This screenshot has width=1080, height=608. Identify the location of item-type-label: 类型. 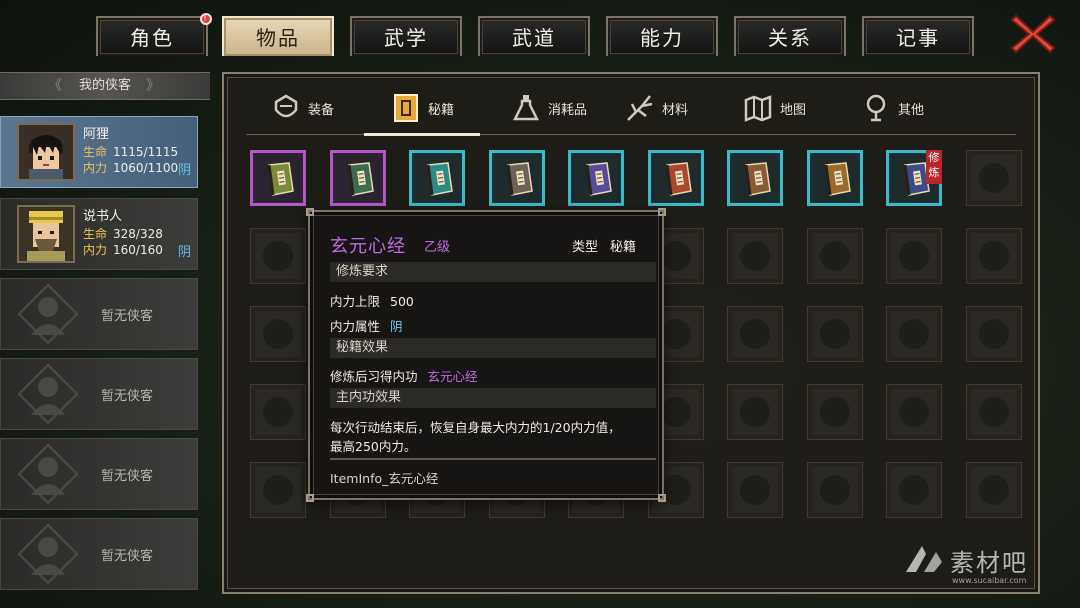
(585, 247).